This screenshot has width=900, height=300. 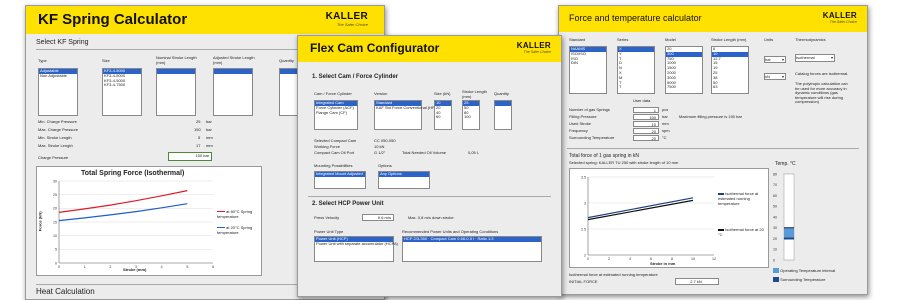 What do you see at coordinates (57, 121) in the screenshot?
I see `result-label: Min. Charge Pressure` at bounding box center [57, 121].